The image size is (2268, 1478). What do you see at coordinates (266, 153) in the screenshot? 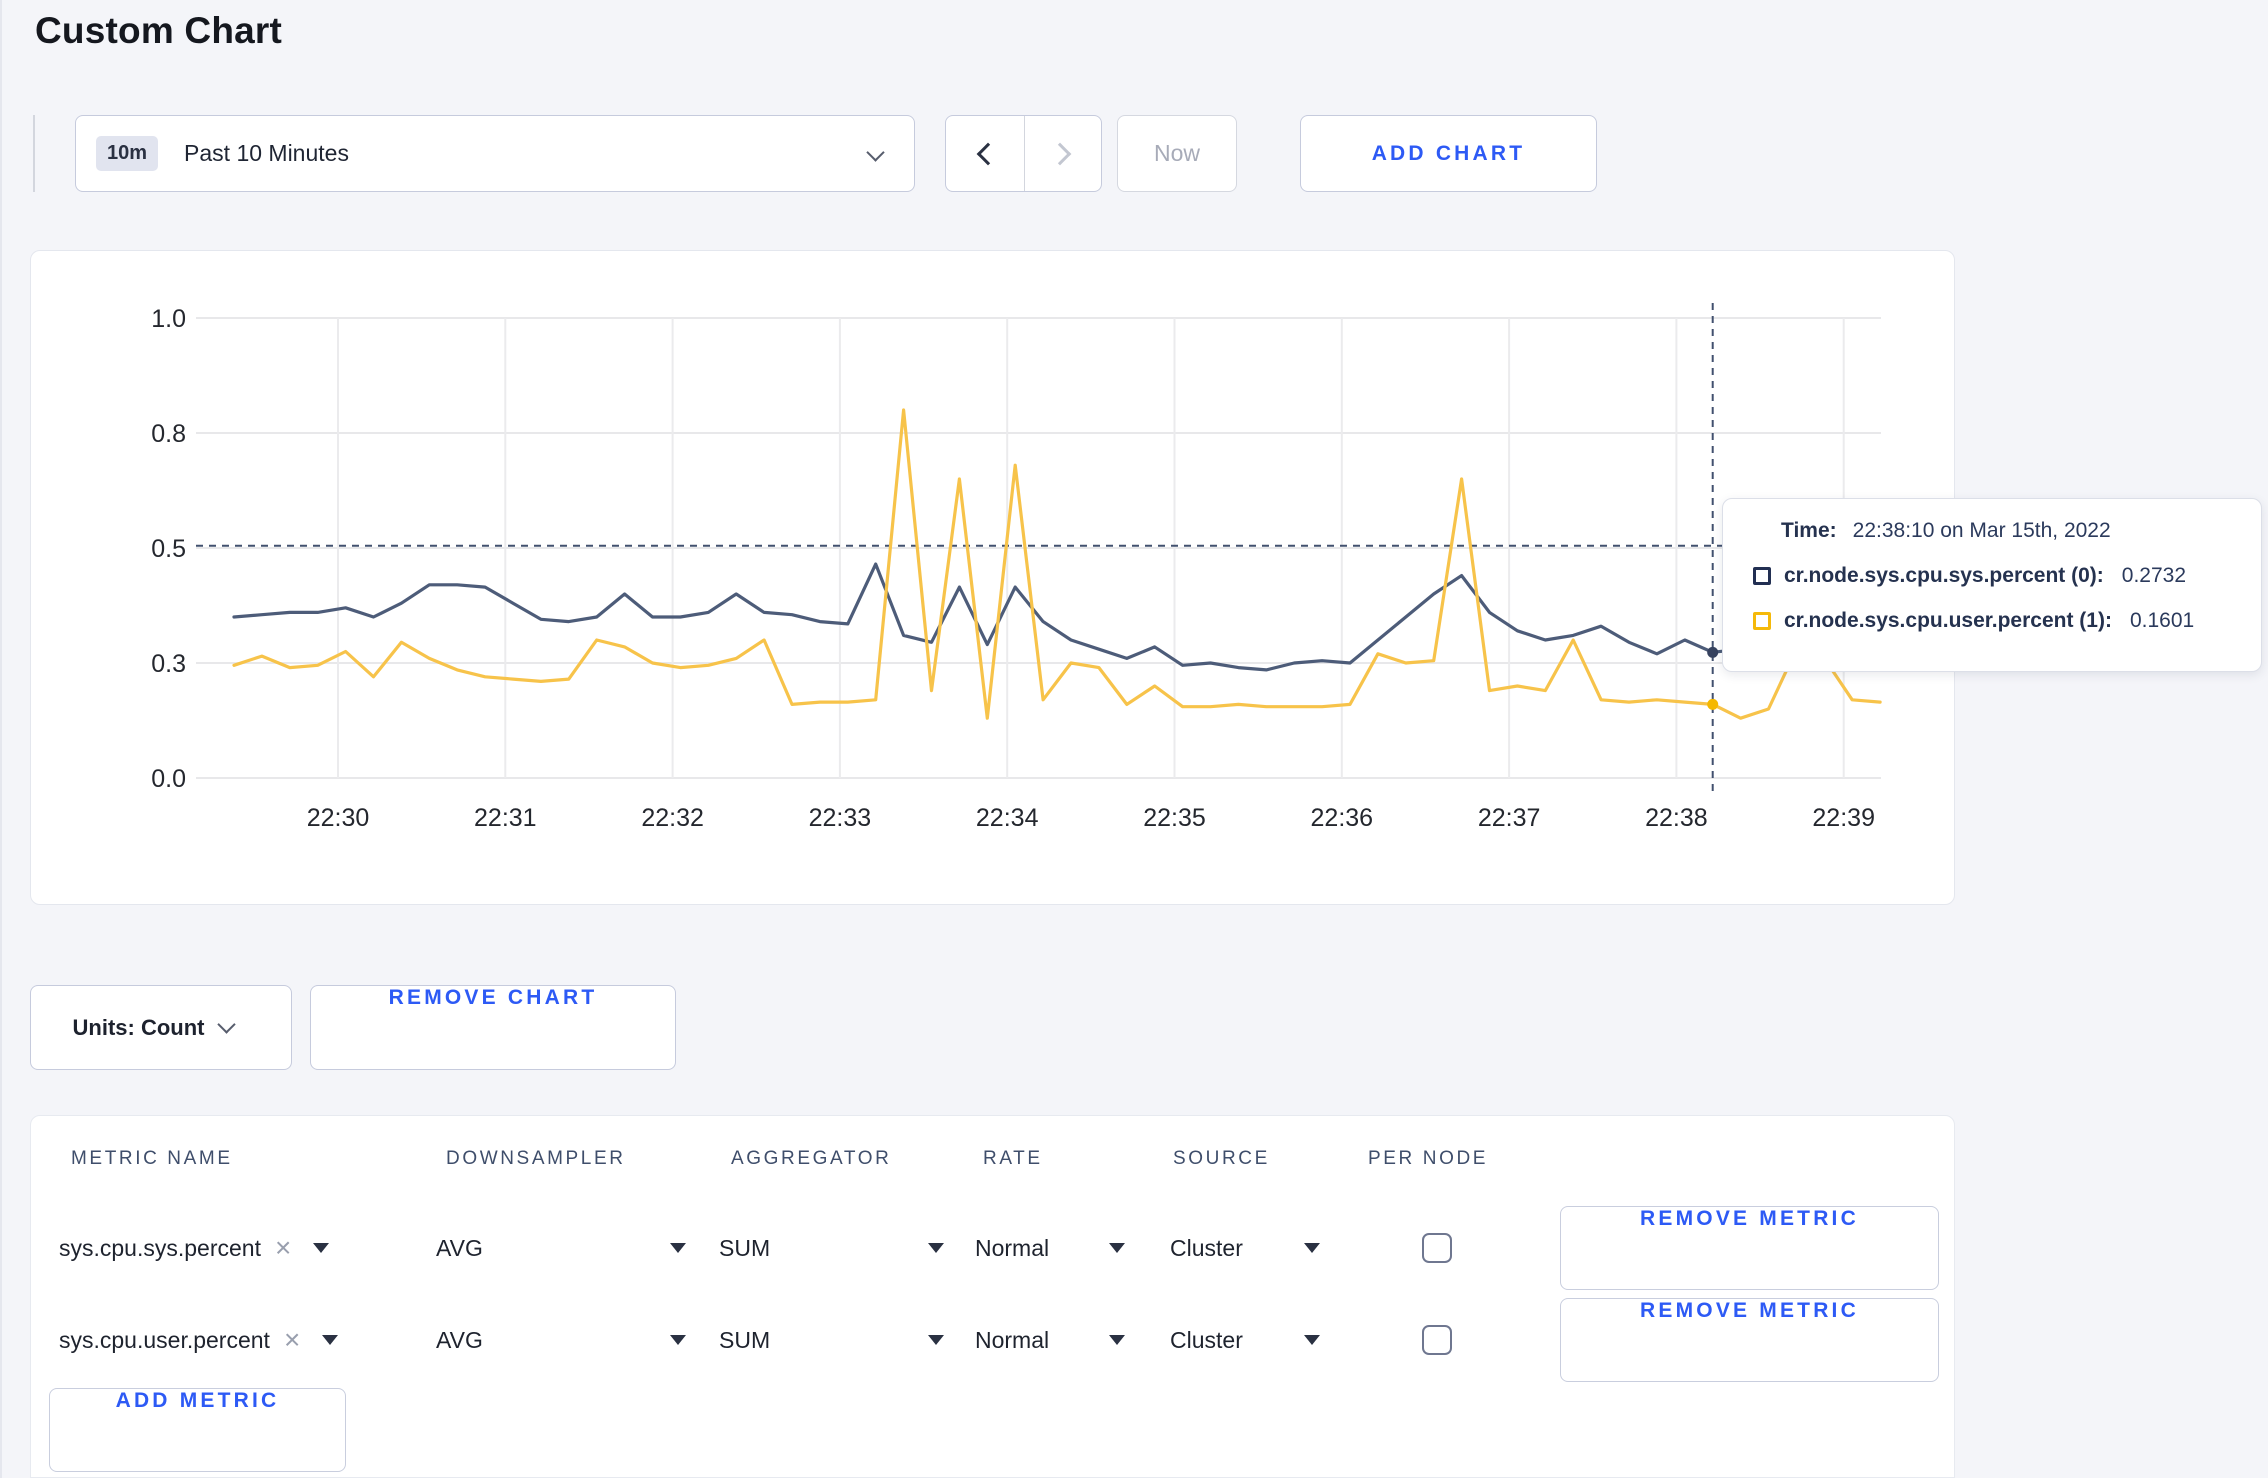
I see `time-range-label: Past 10 Minutes` at bounding box center [266, 153].